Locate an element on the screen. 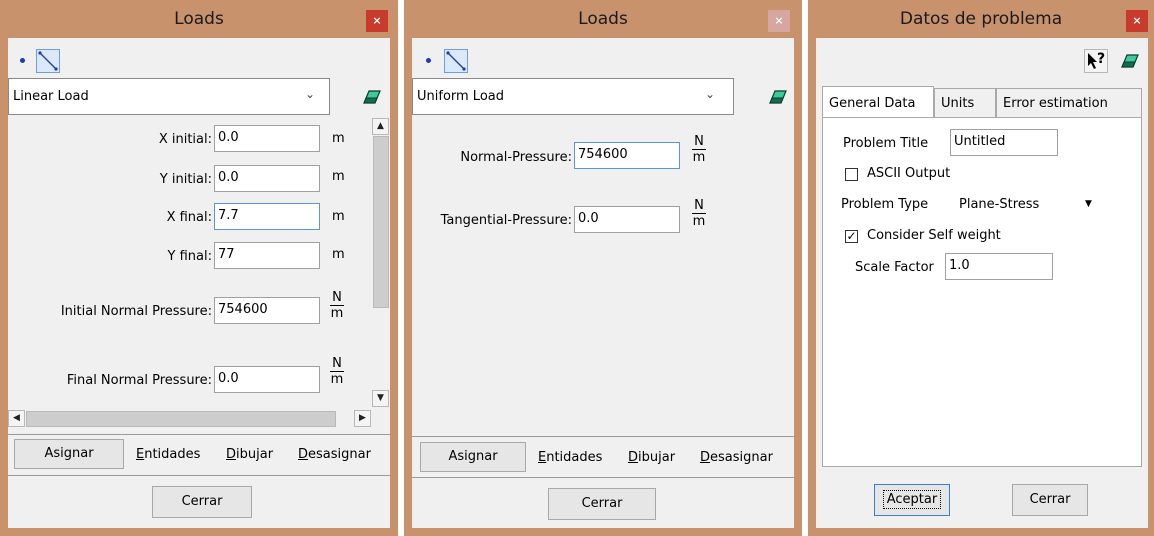  tab-error-estimation: Error estimation is located at coordinates (1069, 102).